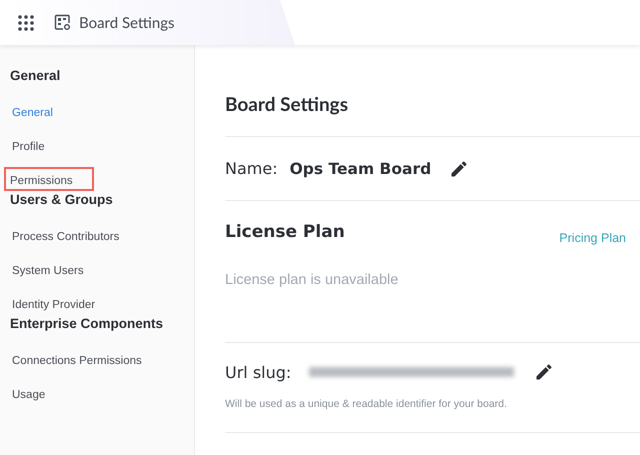  What do you see at coordinates (258, 372) in the screenshot?
I see `field-label: Url slug:` at bounding box center [258, 372].